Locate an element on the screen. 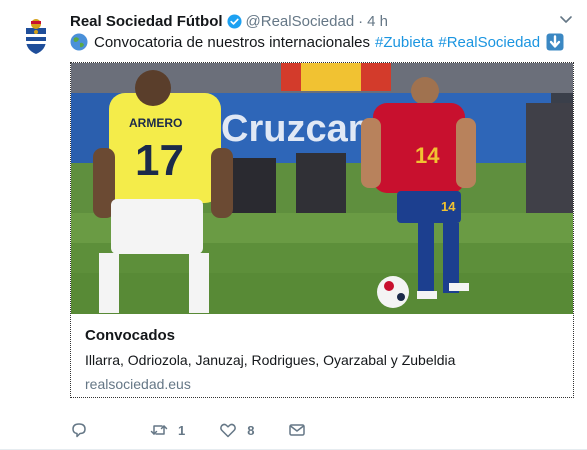 The image size is (587, 450). retweet-count: 1 is located at coordinates (182, 430).